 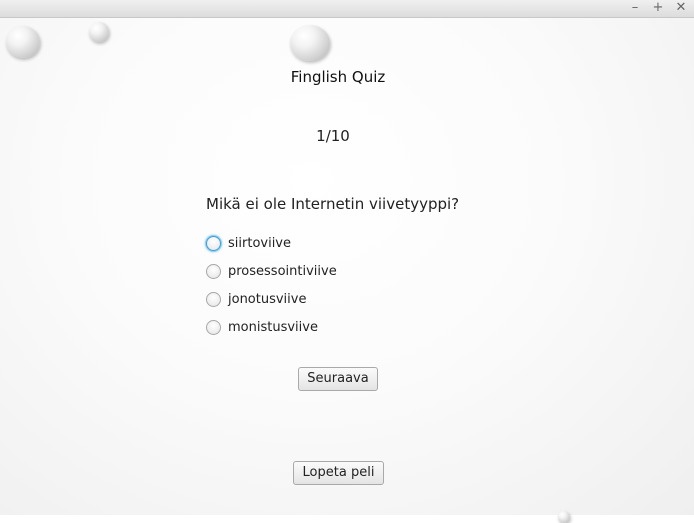 I want to click on answer-option-prosessointiviive: prosessointiviive, so click(x=271, y=271).